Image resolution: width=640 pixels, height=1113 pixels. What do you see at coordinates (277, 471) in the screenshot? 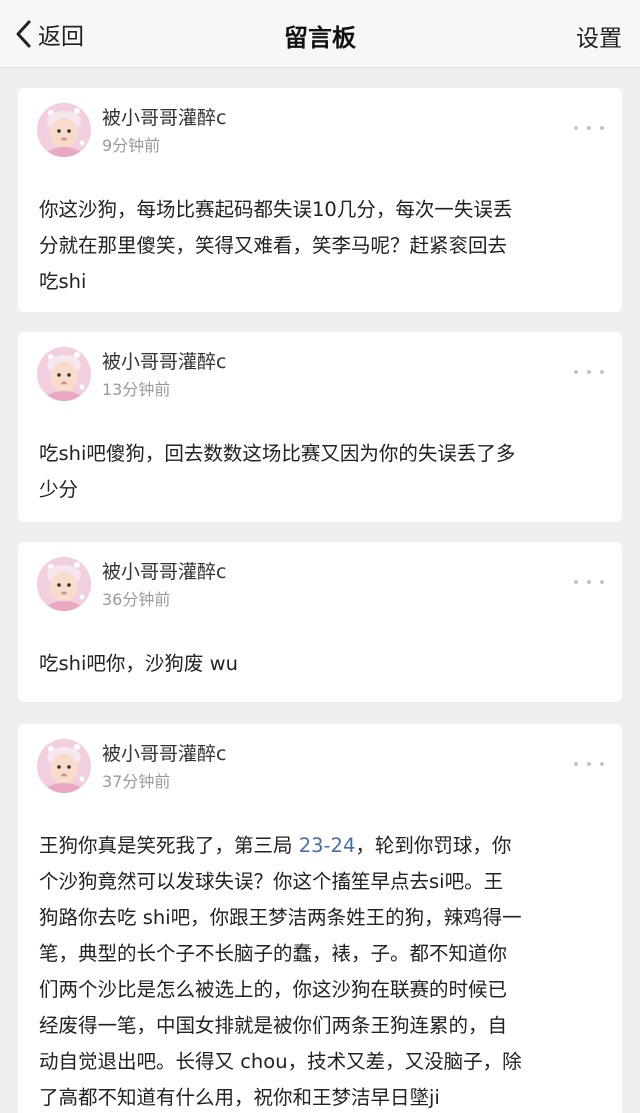
I see `comment-text: 吃shi吧傻狗，回去数数这场比赛又因为你的失误丢了多 少分` at bounding box center [277, 471].